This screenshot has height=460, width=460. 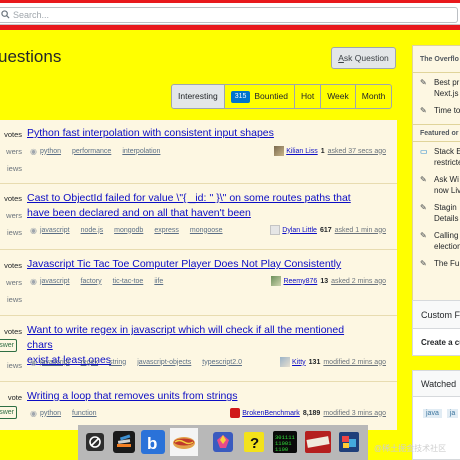 I want to click on app-icon-gem, so click(x=223, y=442).